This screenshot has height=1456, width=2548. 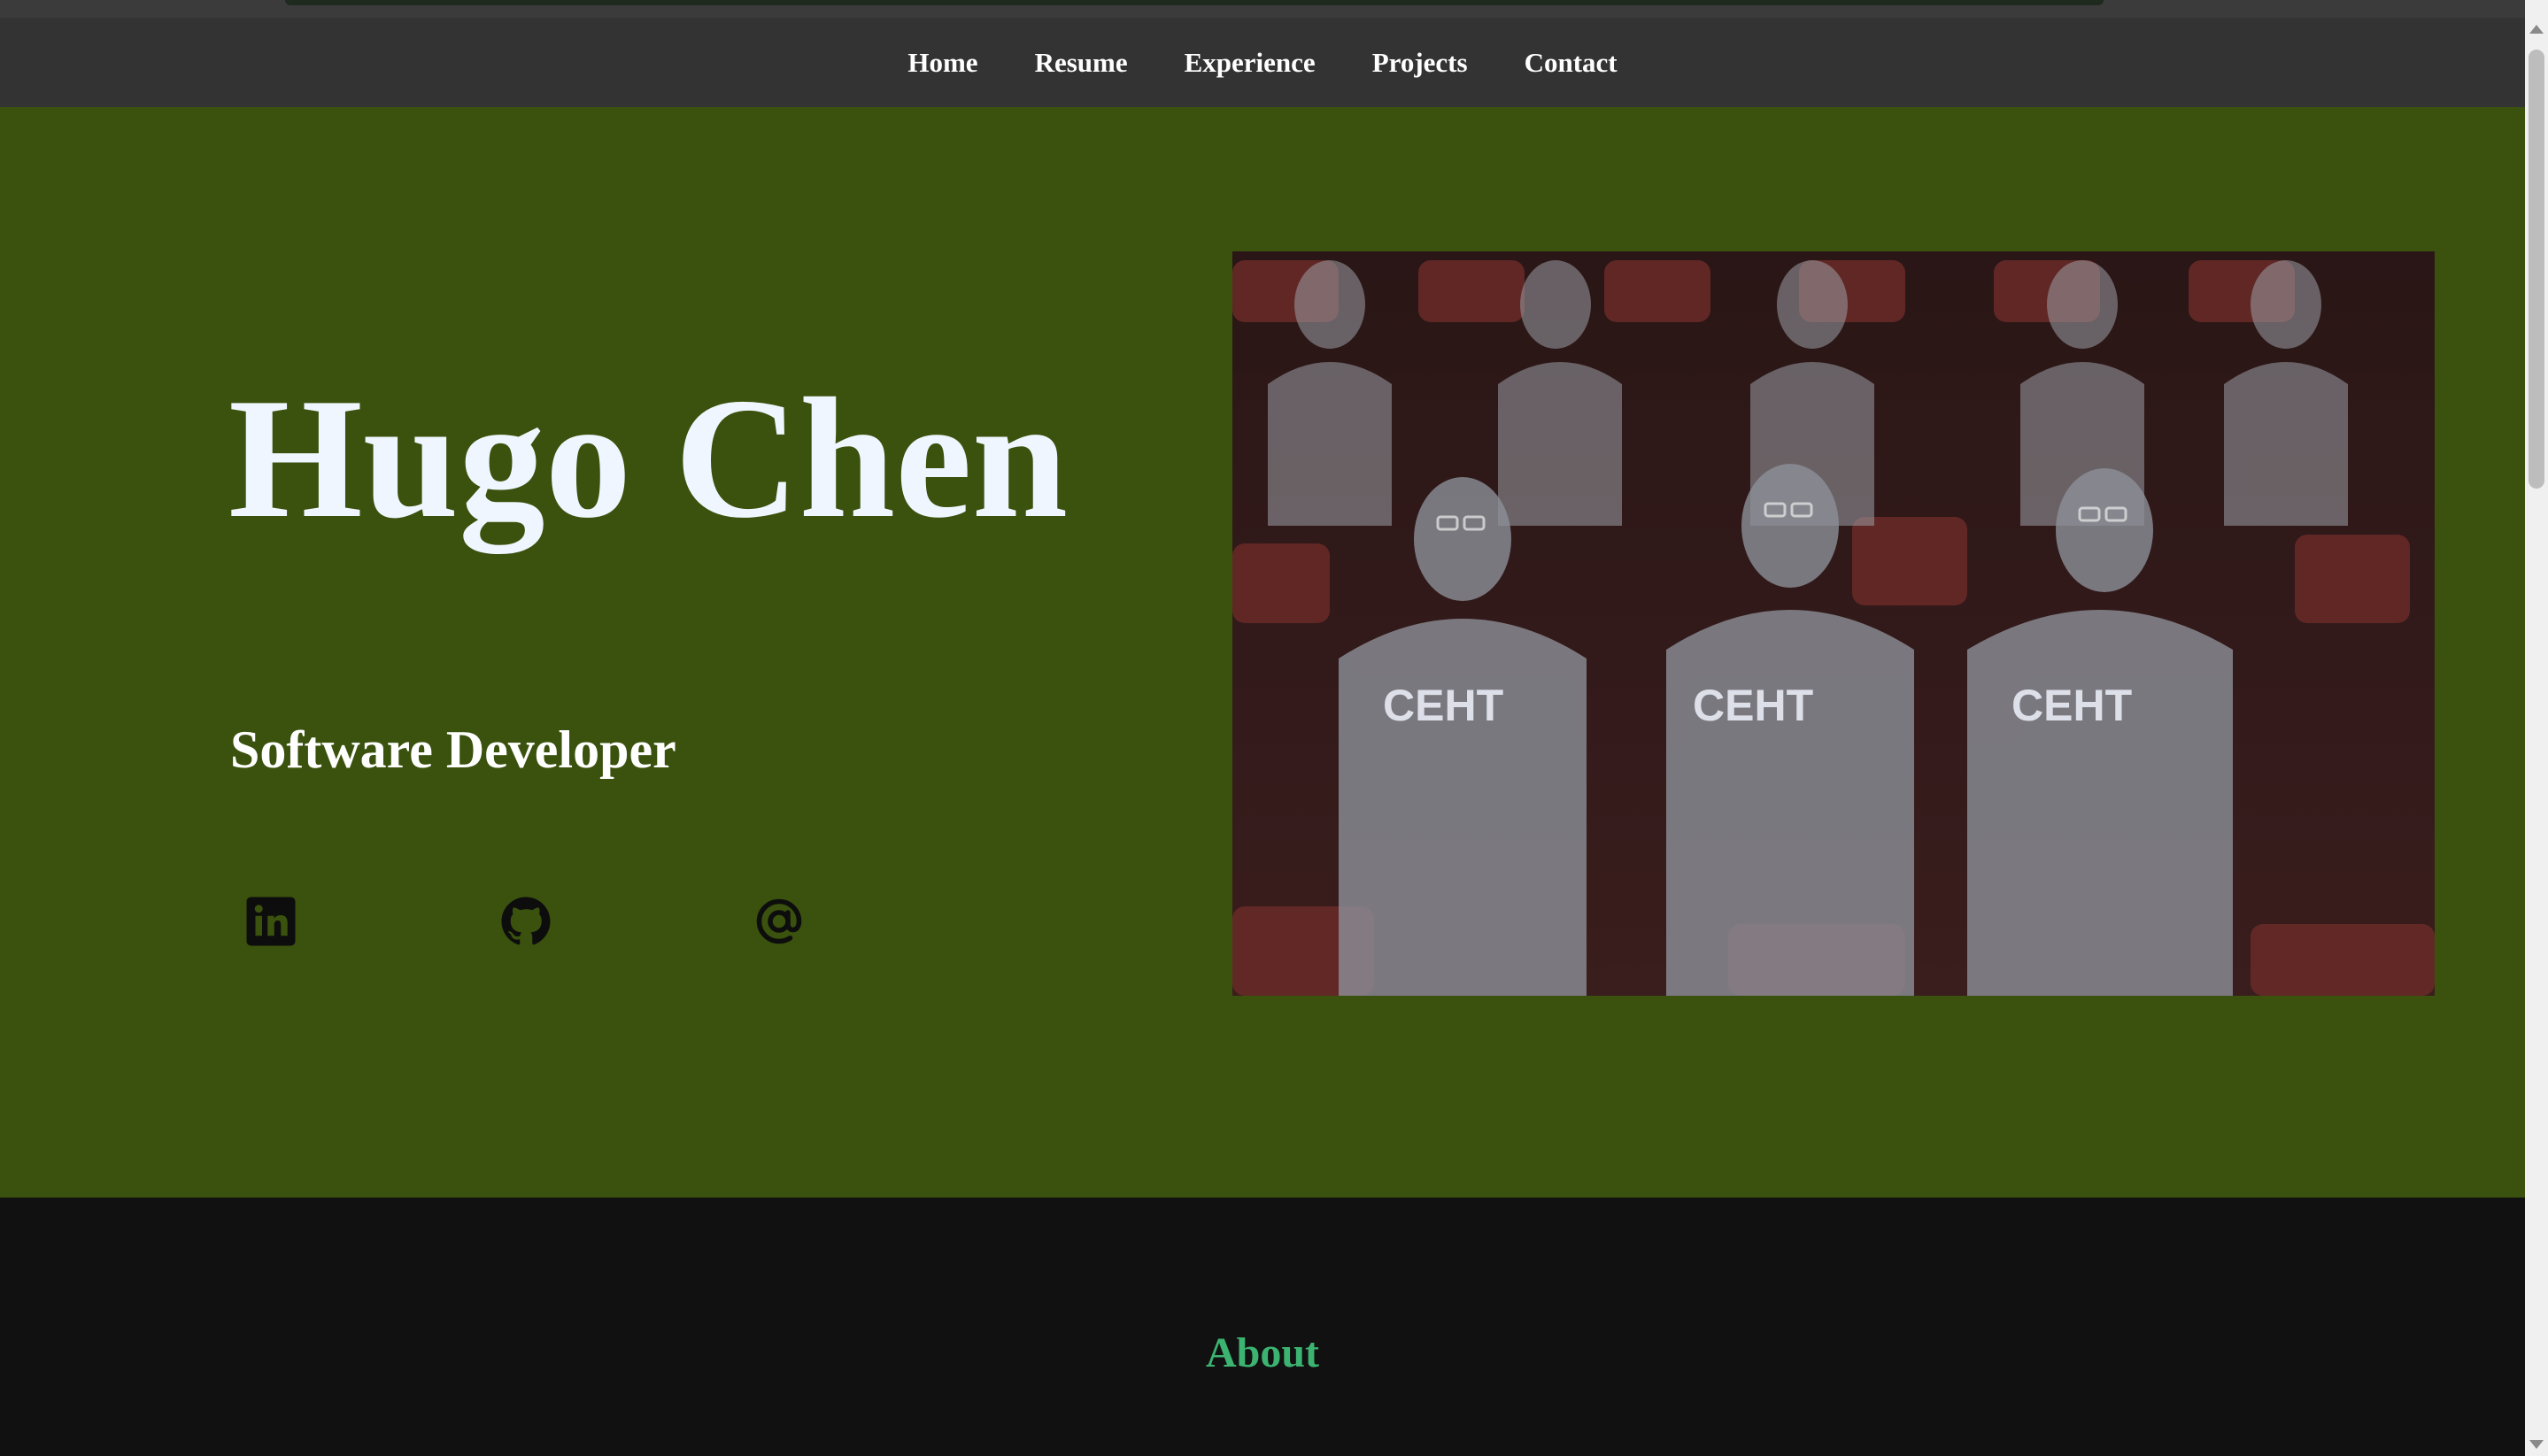 I want to click on scroll-up-arrow-icon, so click(x=2536, y=29).